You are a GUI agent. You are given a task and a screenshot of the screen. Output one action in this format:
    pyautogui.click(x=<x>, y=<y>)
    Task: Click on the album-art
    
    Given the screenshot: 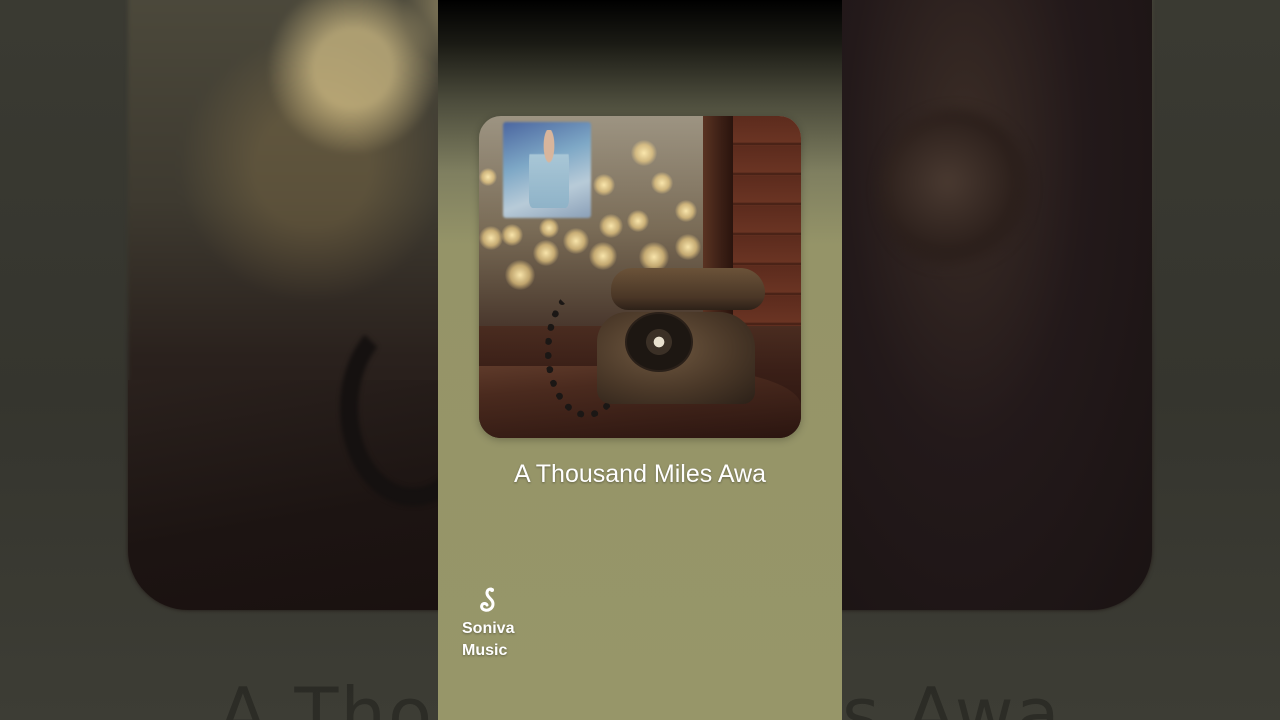 What is the action you would take?
    pyautogui.click(x=640, y=277)
    